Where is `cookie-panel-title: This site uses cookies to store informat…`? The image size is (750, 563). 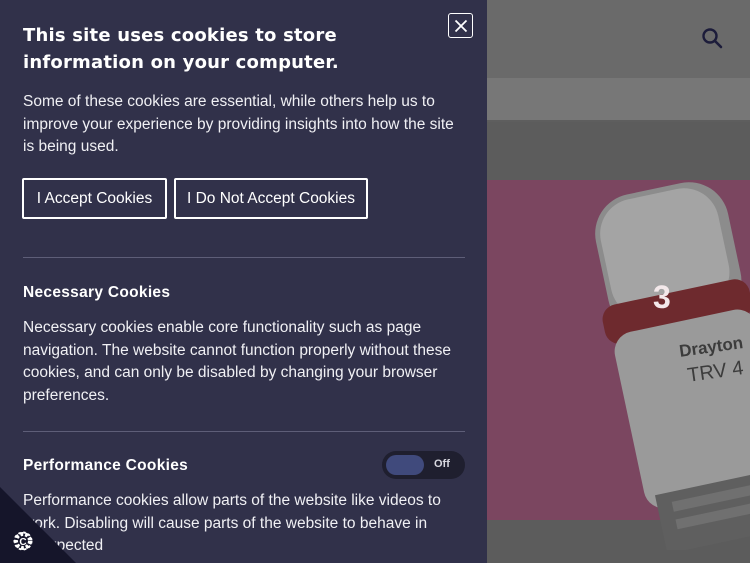
cookie-panel-title: This site uses cookies to store informat… is located at coordinates (181, 49).